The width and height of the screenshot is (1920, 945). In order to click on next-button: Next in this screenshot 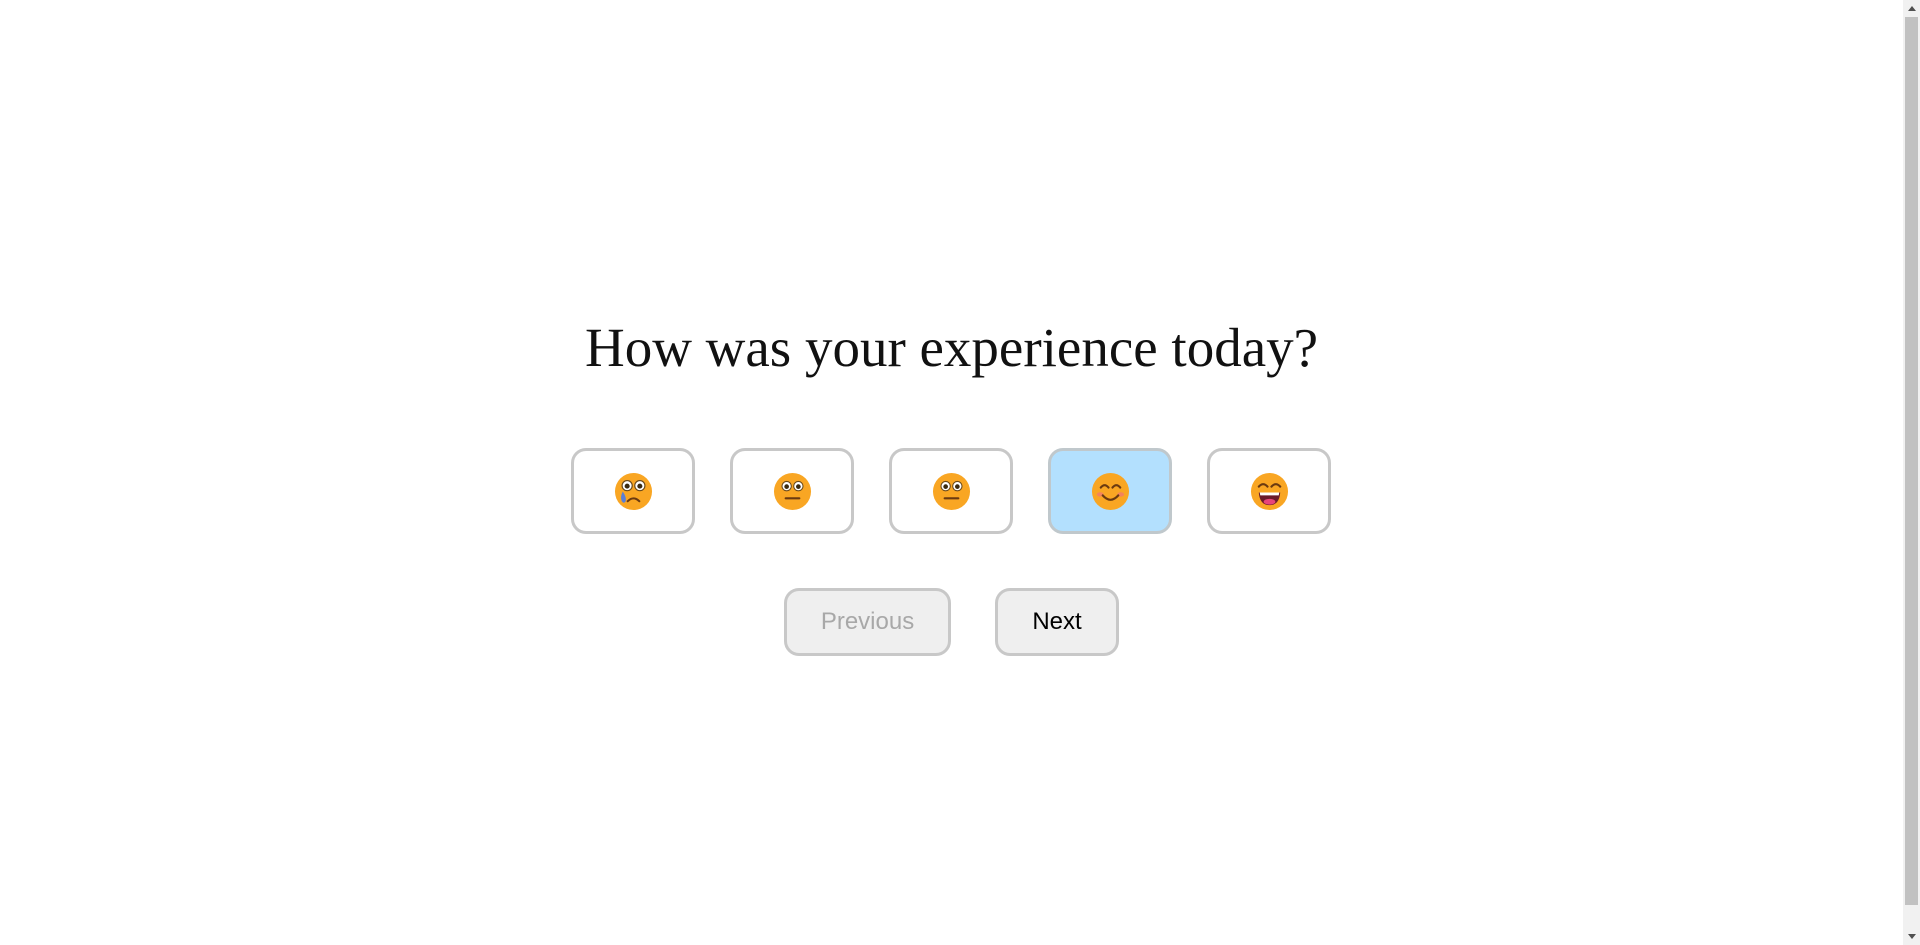, I will do `click(1057, 622)`.